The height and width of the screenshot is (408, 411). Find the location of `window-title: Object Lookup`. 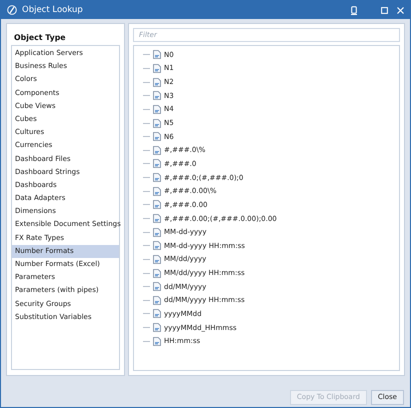

window-title: Object Lookup is located at coordinates (53, 10).